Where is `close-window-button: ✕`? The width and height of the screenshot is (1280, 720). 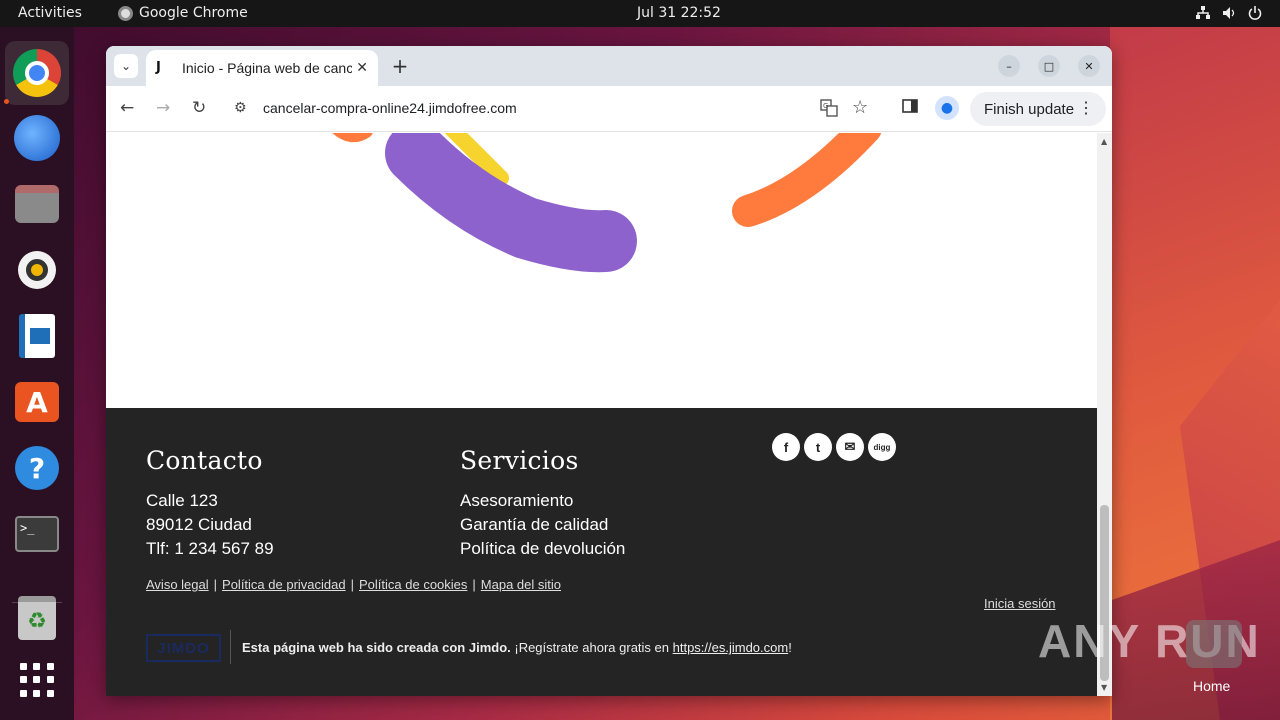
close-window-button: ✕ is located at coordinates (1089, 66).